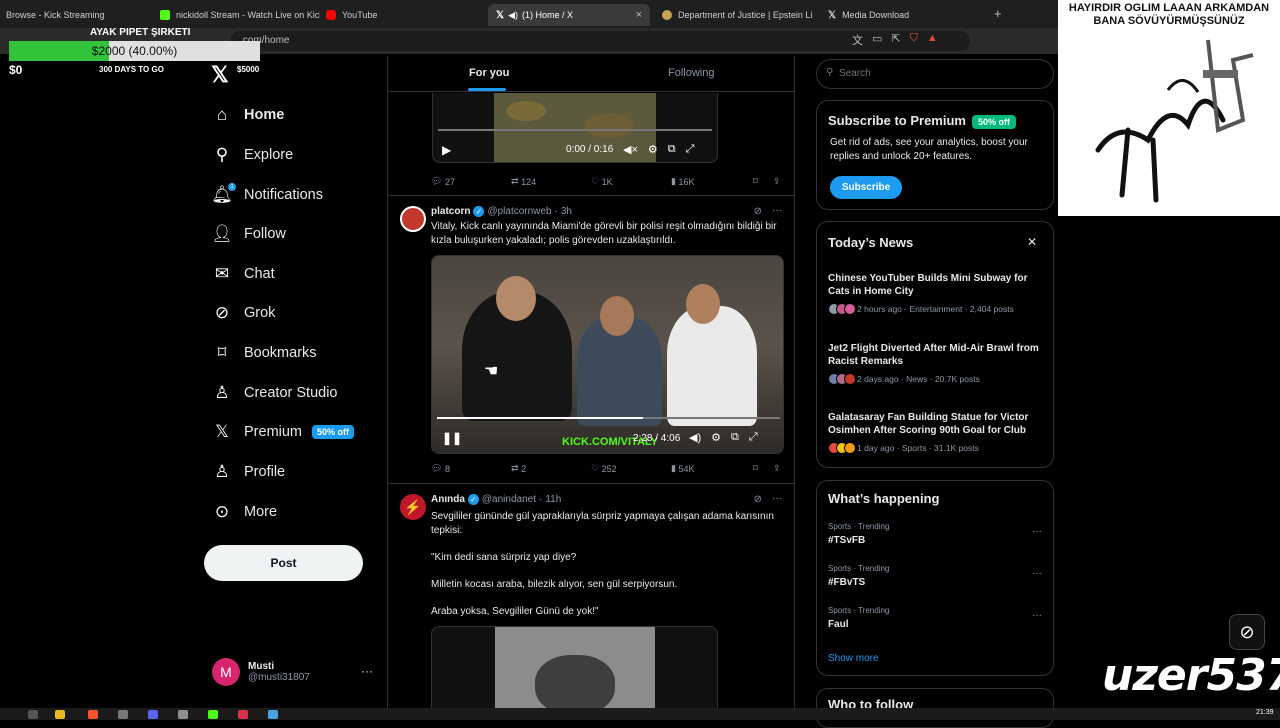 Image resolution: width=1280 pixels, height=728 pixels. What do you see at coordinates (283, 563) in the screenshot?
I see `post-button: Post` at bounding box center [283, 563].